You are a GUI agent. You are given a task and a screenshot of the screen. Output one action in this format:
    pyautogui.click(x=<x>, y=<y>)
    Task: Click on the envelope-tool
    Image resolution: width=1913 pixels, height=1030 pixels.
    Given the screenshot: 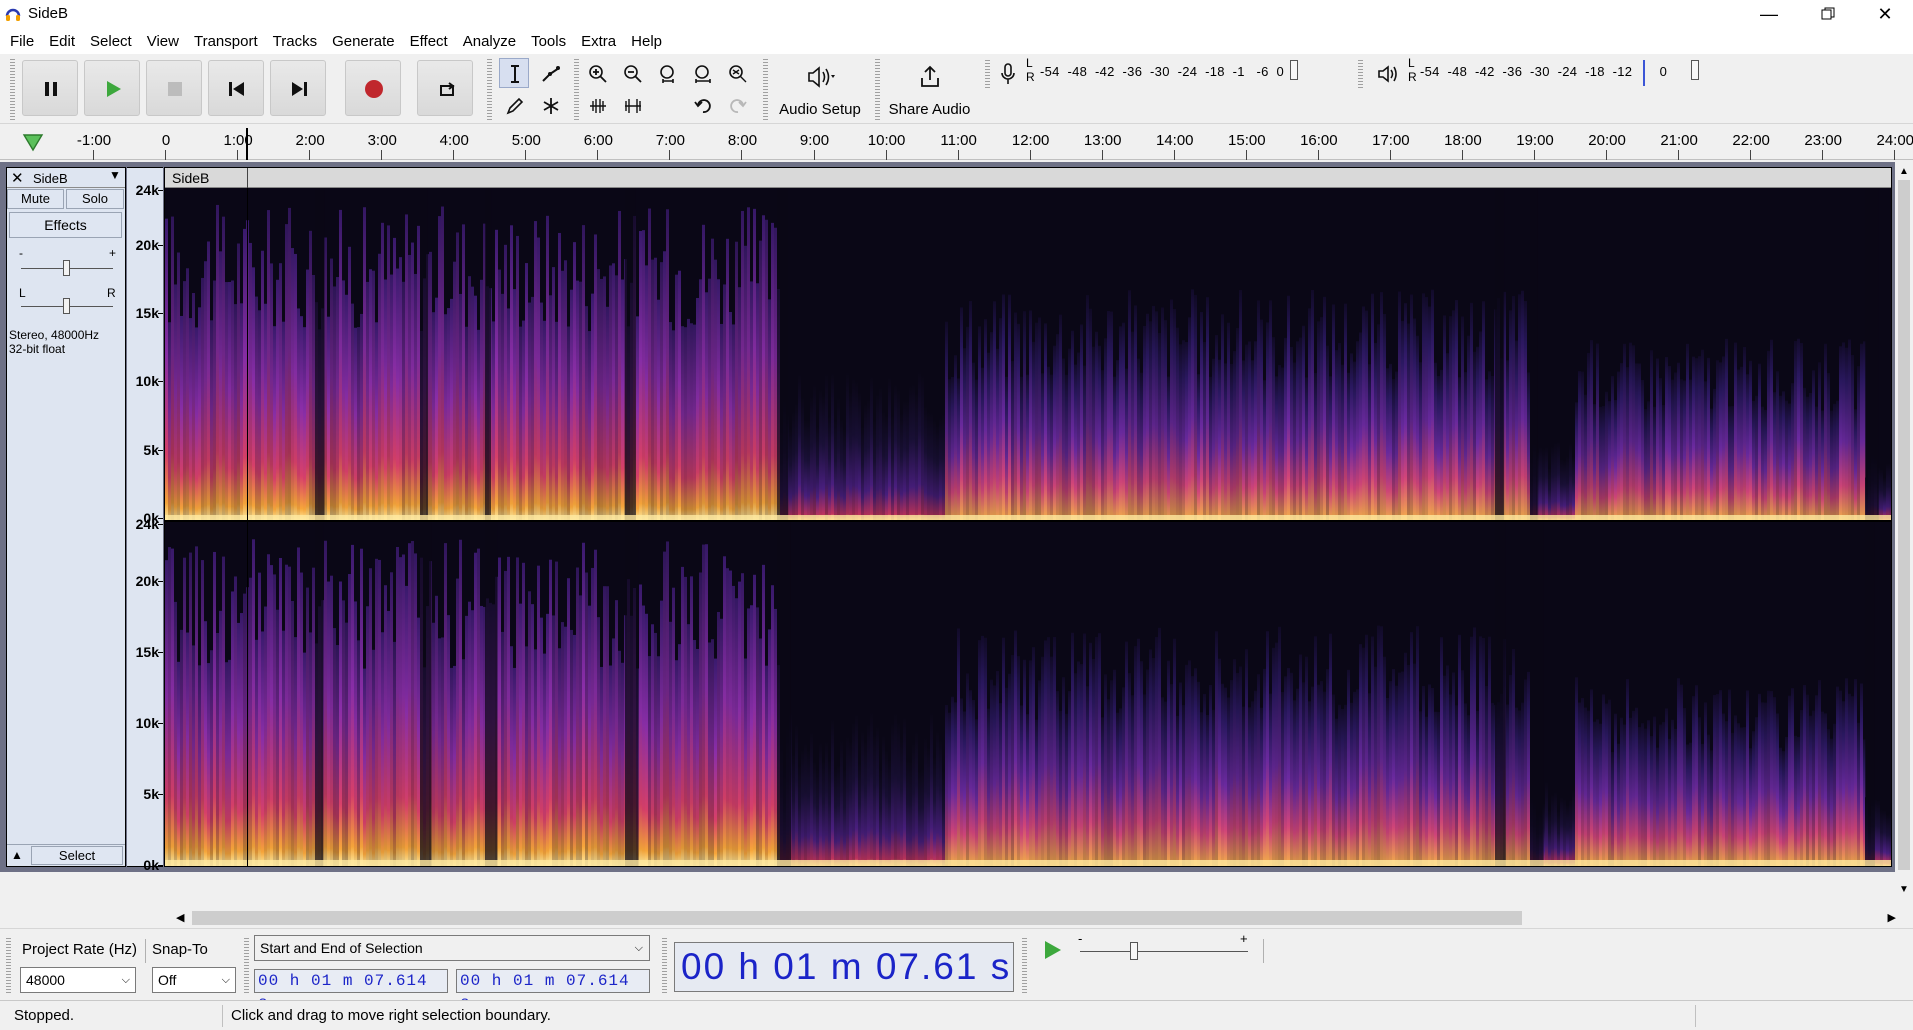 What is the action you would take?
    pyautogui.click(x=550, y=73)
    